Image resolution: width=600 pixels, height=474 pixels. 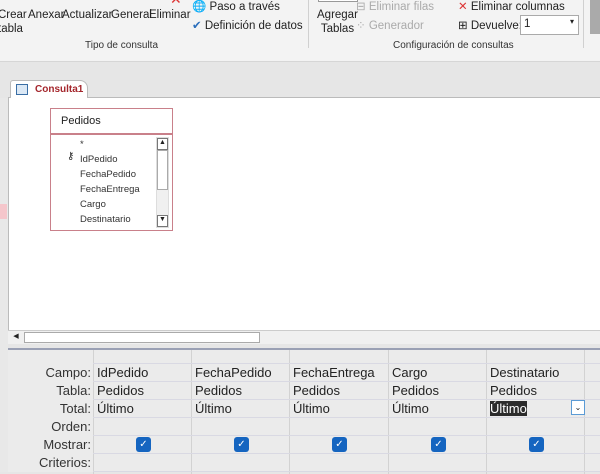 I want to click on ribbon-overflow, so click(x=595, y=17).